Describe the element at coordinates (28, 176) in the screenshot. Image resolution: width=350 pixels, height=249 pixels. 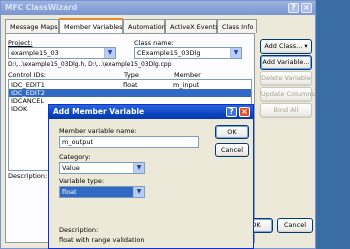
I see `description-label: Description:` at that location.